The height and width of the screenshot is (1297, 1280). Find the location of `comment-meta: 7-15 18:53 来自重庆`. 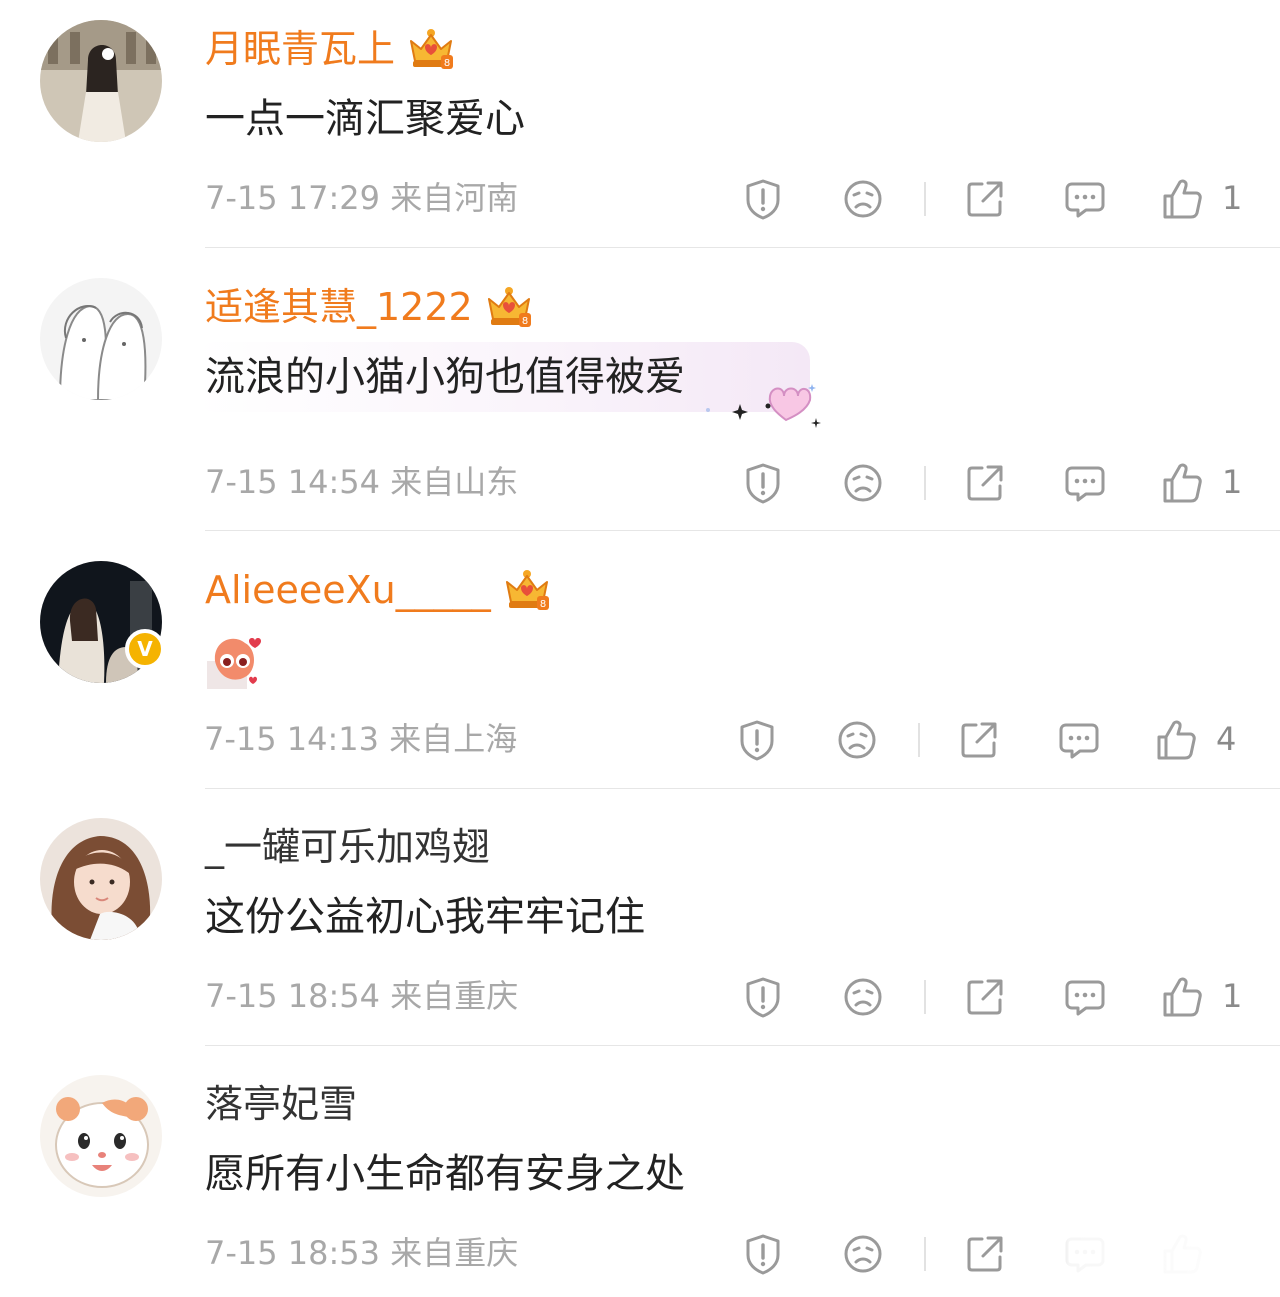

comment-meta: 7-15 18:53 来自重庆 is located at coordinates (362, 1253).